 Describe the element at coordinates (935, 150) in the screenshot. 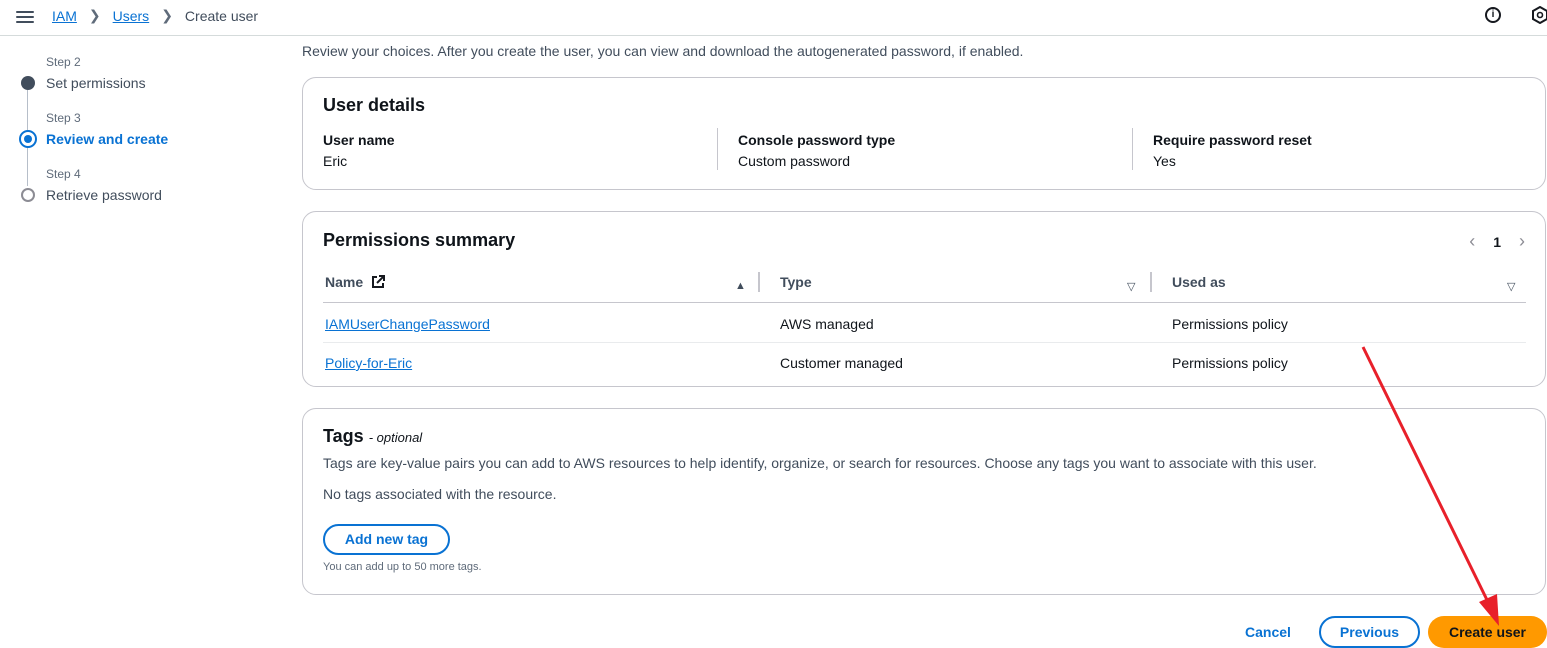

I see `password-type-field: Console password type Custom password` at that location.